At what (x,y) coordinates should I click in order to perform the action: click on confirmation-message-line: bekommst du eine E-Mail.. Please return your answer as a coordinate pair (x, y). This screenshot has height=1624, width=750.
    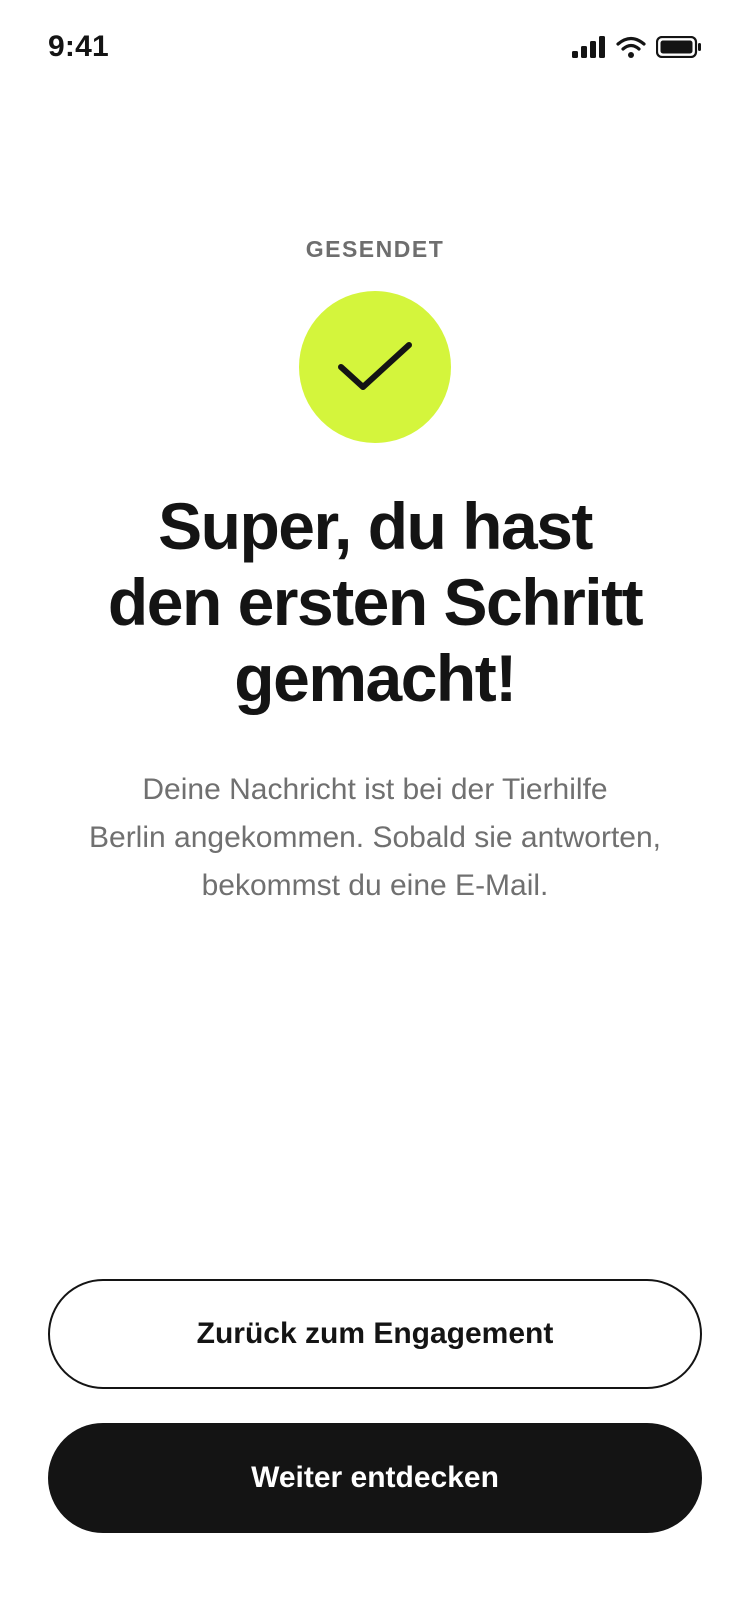
    Looking at the image, I should click on (375, 885).